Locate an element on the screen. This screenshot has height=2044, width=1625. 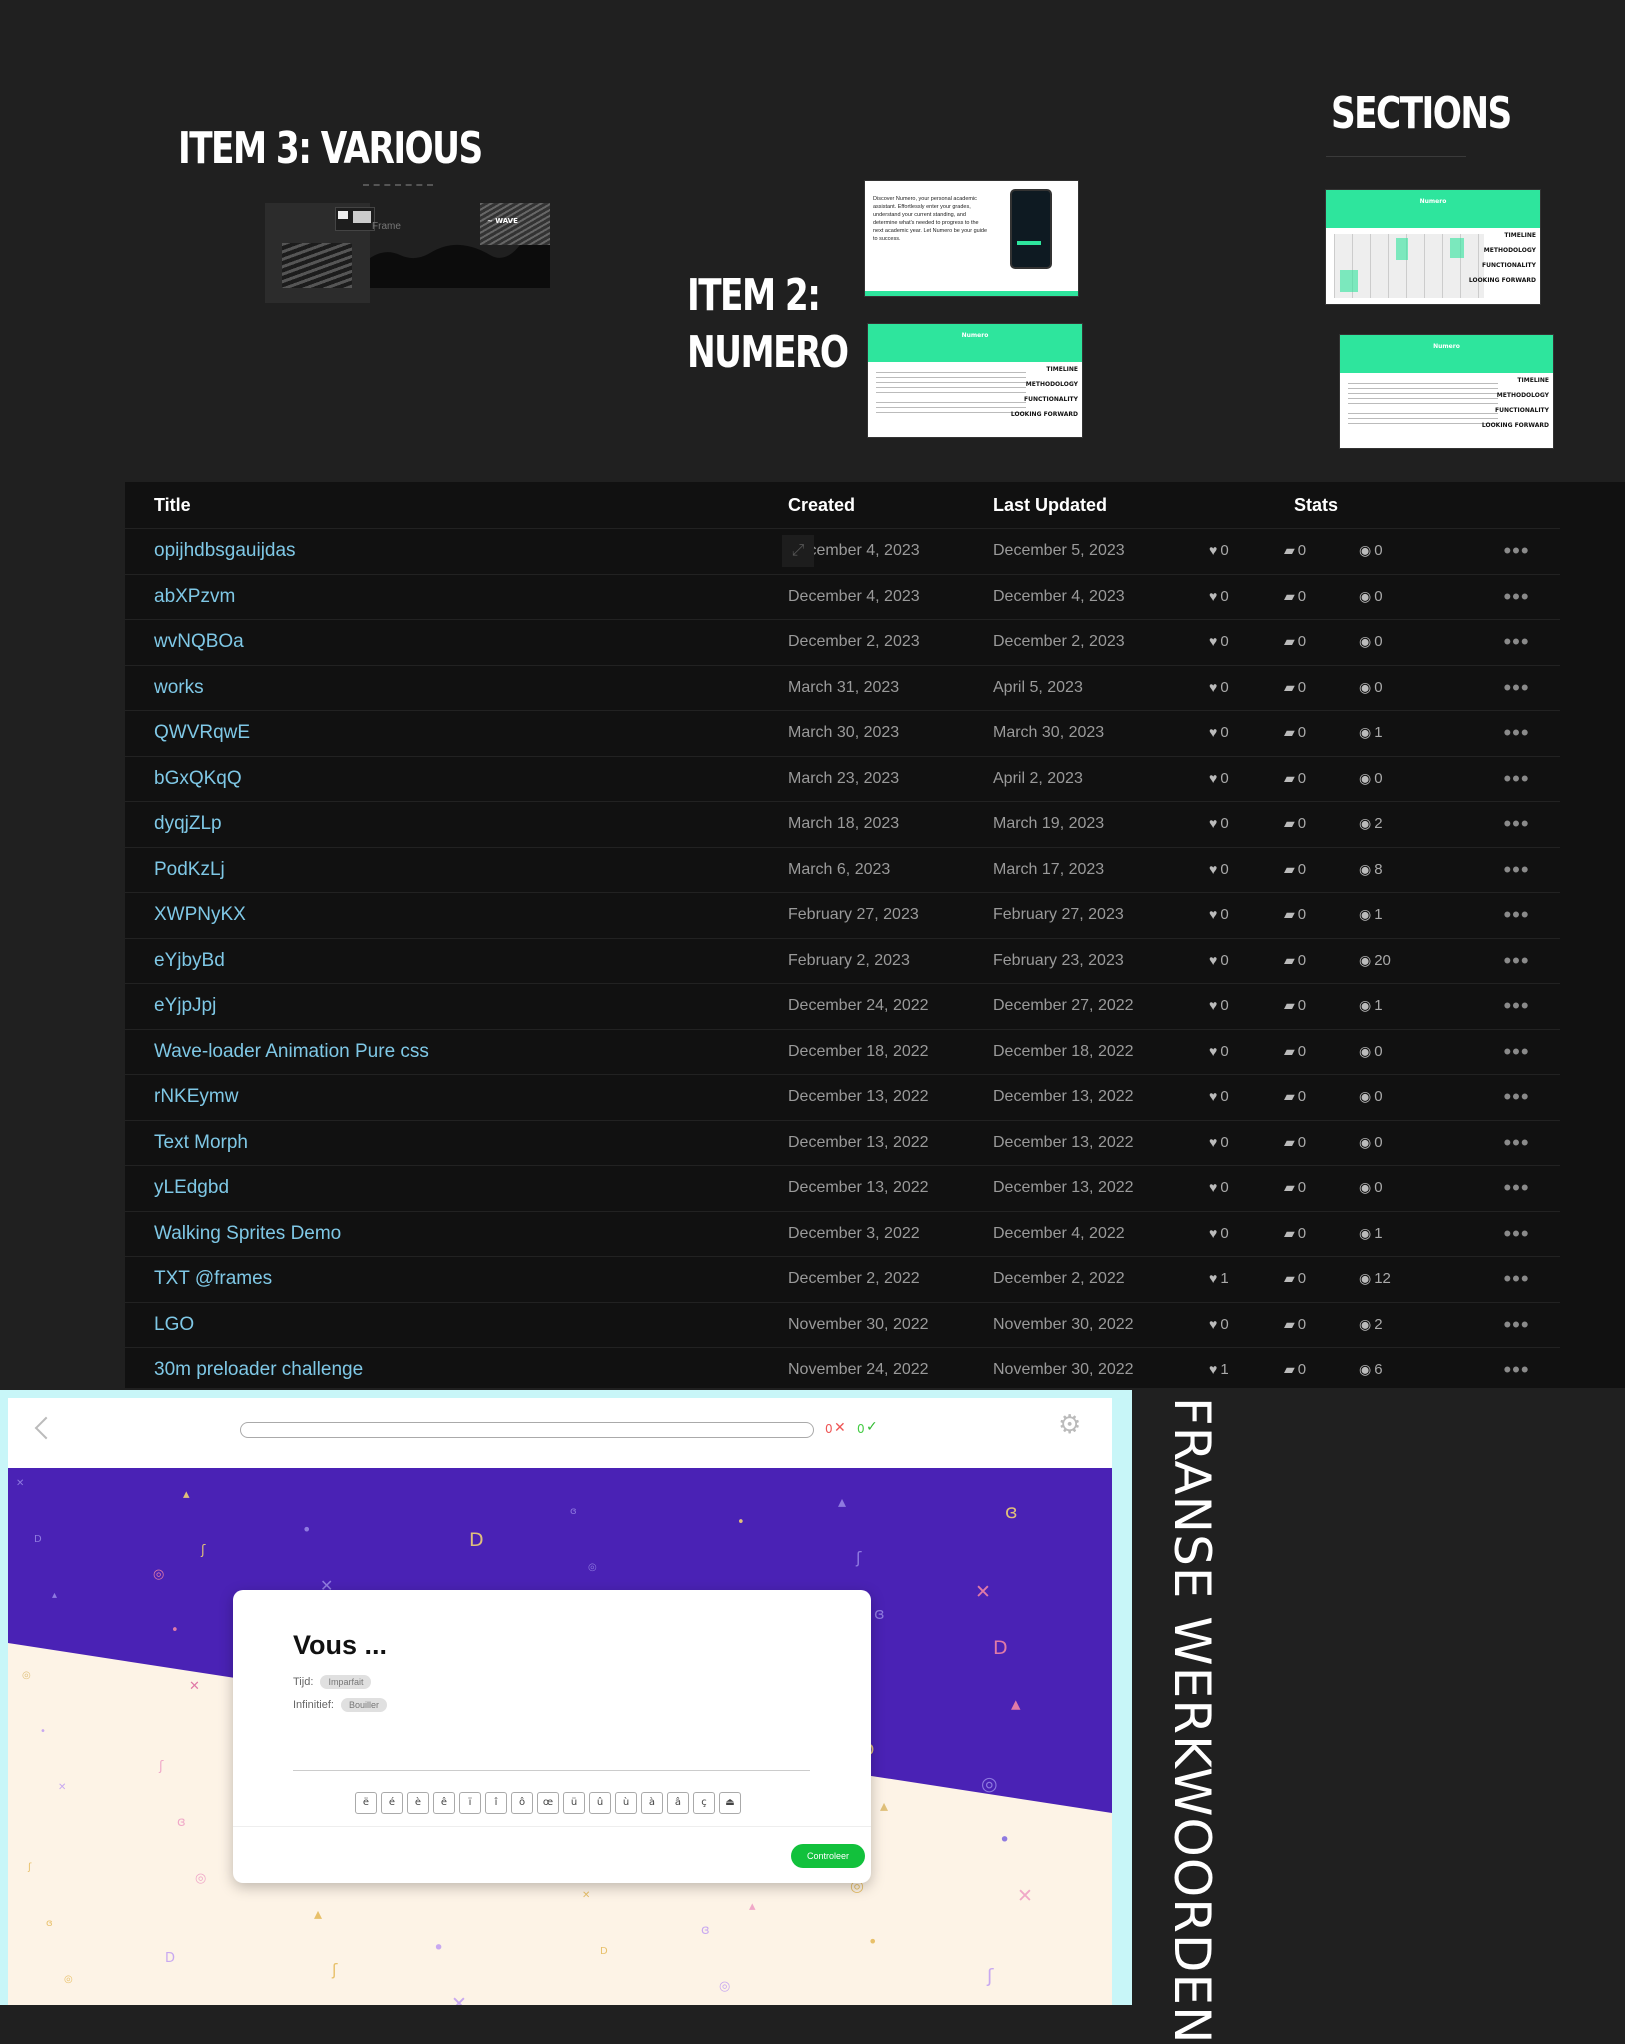
pen-title-link: rNKEymw is located at coordinates (451, 1097).